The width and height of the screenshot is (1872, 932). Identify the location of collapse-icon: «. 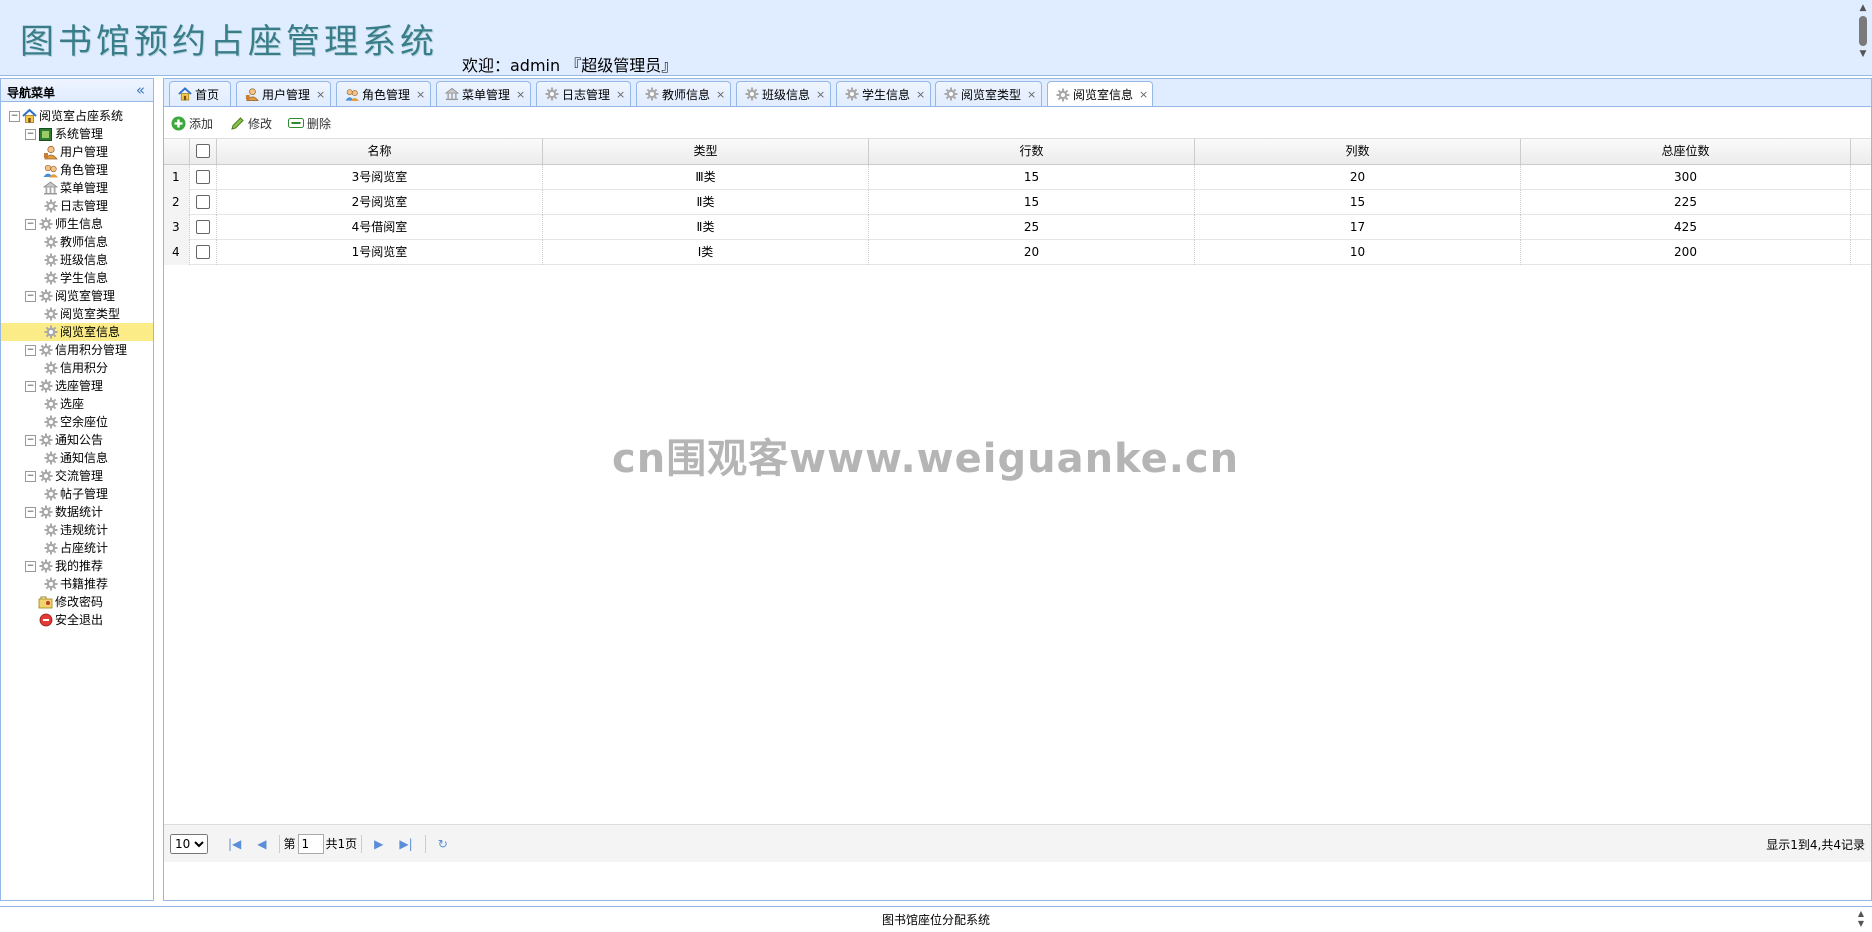
(140, 90).